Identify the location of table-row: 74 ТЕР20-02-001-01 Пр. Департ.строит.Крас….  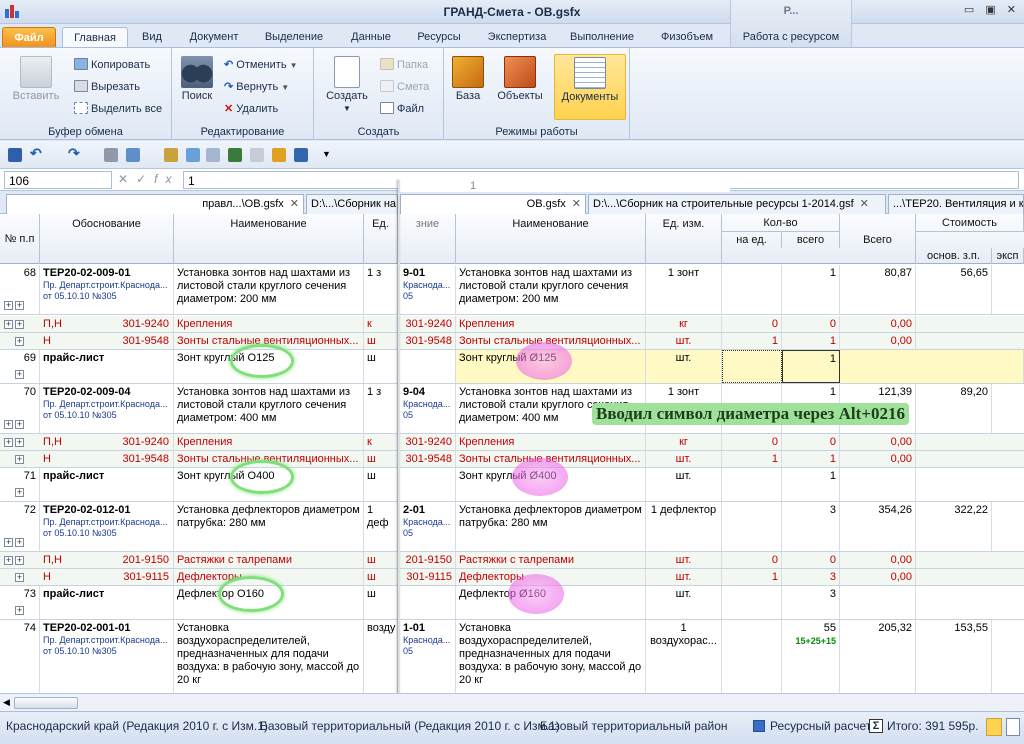
(512, 656).